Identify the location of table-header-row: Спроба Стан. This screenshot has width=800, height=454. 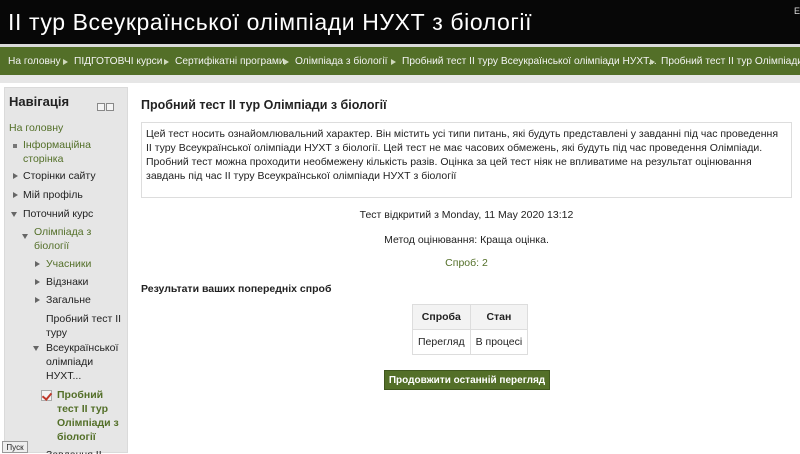
(470, 317).